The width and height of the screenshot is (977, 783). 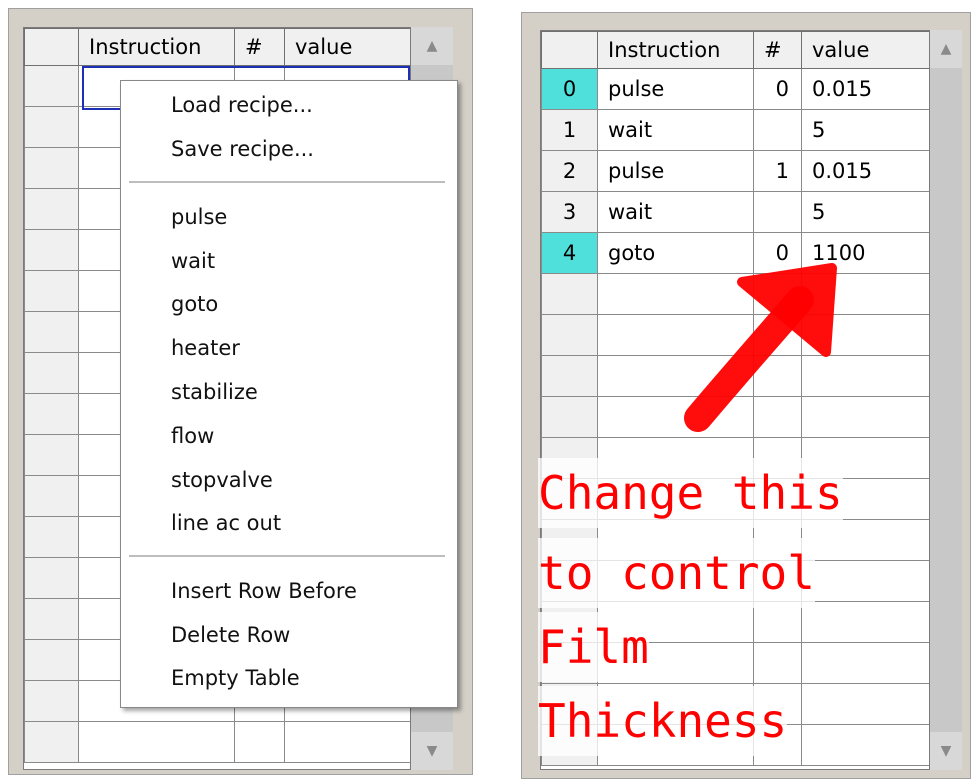 What do you see at coordinates (663, 721) in the screenshot?
I see `annotation-line-4: Thickness` at bounding box center [663, 721].